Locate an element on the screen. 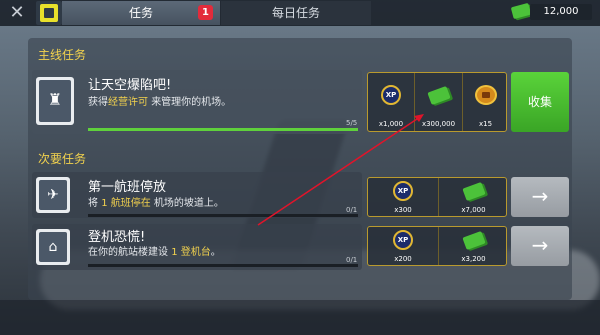 The width and height of the screenshot is (600, 335). side-mission-rewards: XP x200 x3,200 is located at coordinates (437, 246).